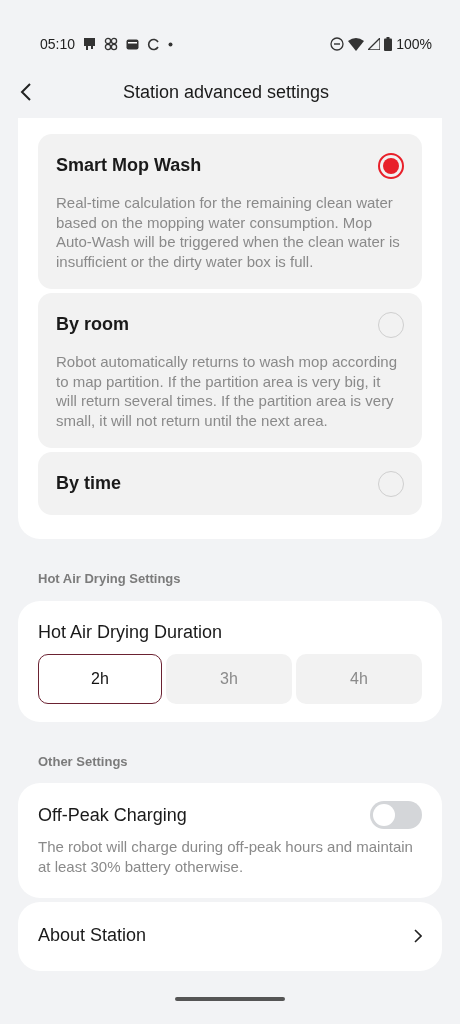 The image size is (460, 1024). What do you see at coordinates (396, 815) in the screenshot?
I see `toggle-switch` at bounding box center [396, 815].